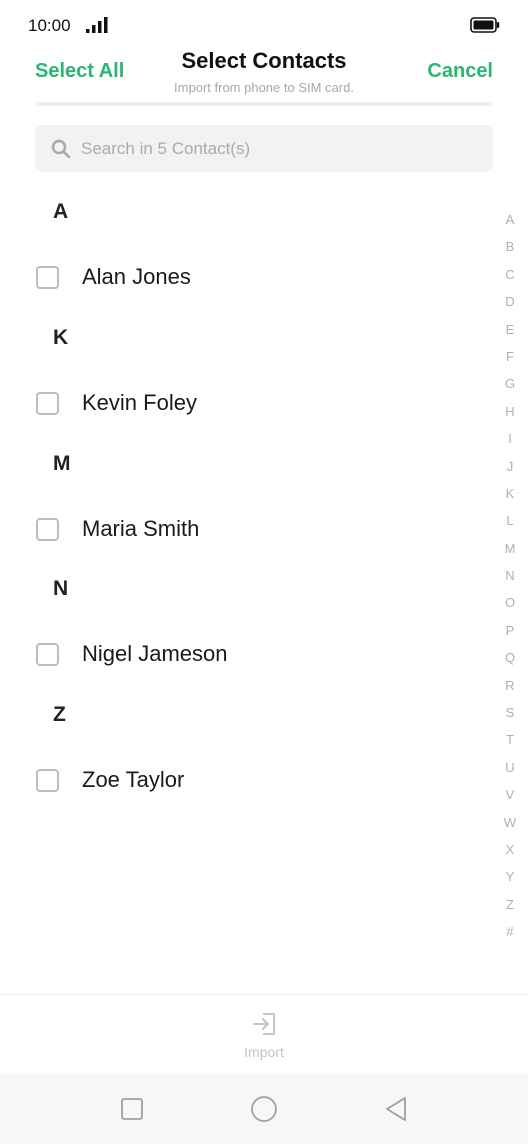 This screenshot has height=1144, width=528. Describe the element at coordinates (510, 274) in the screenshot. I see `alpha-index-c: C` at that location.